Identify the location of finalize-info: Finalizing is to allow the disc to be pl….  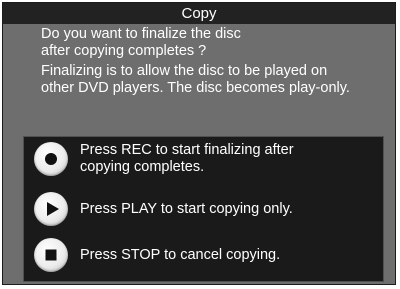
(216, 80).